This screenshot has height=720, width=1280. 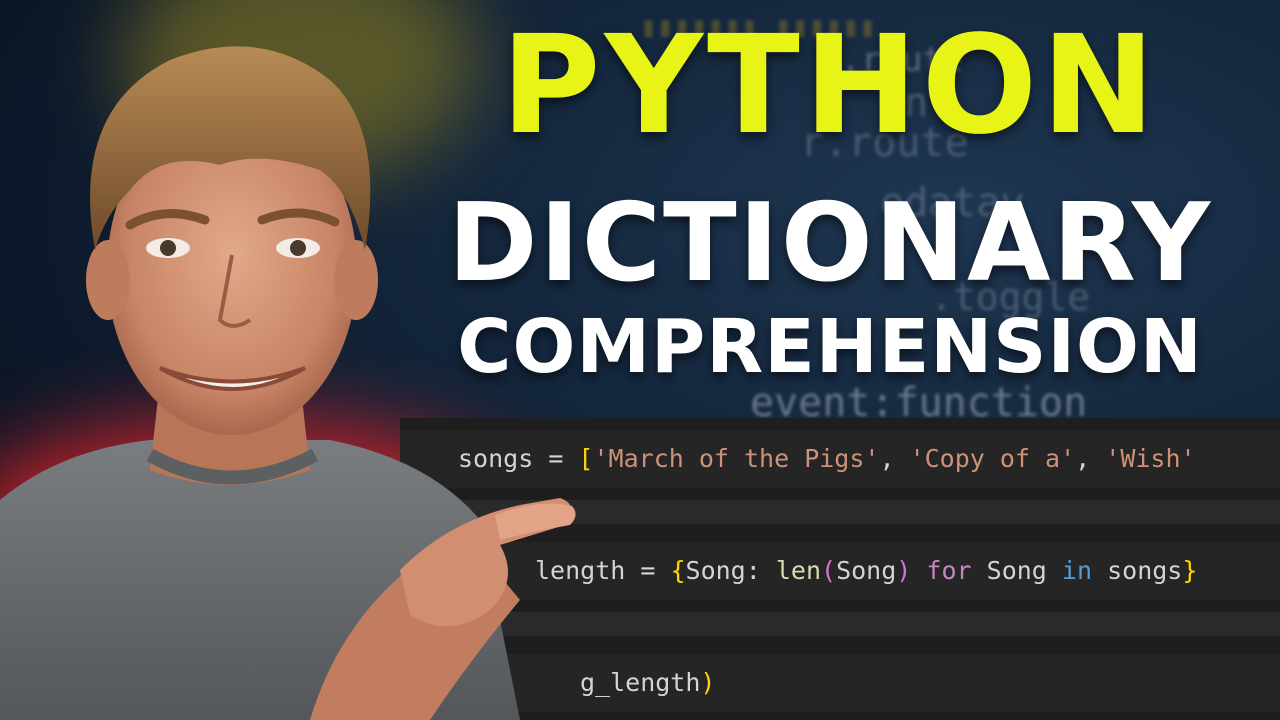 What do you see at coordinates (830, 243) in the screenshot?
I see `title-line-dictionary: DICTIONARY` at bounding box center [830, 243].